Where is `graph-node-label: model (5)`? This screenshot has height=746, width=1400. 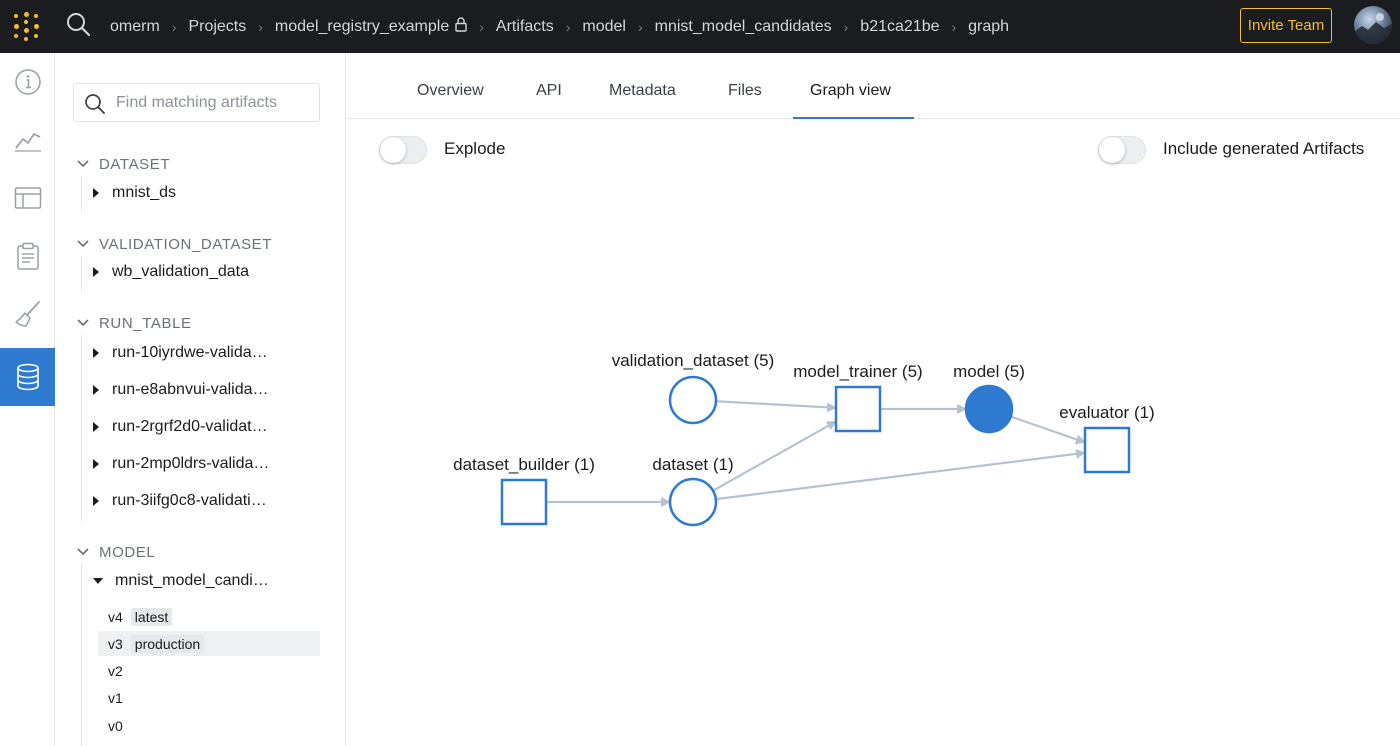
graph-node-label: model (5) is located at coordinates (989, 371).